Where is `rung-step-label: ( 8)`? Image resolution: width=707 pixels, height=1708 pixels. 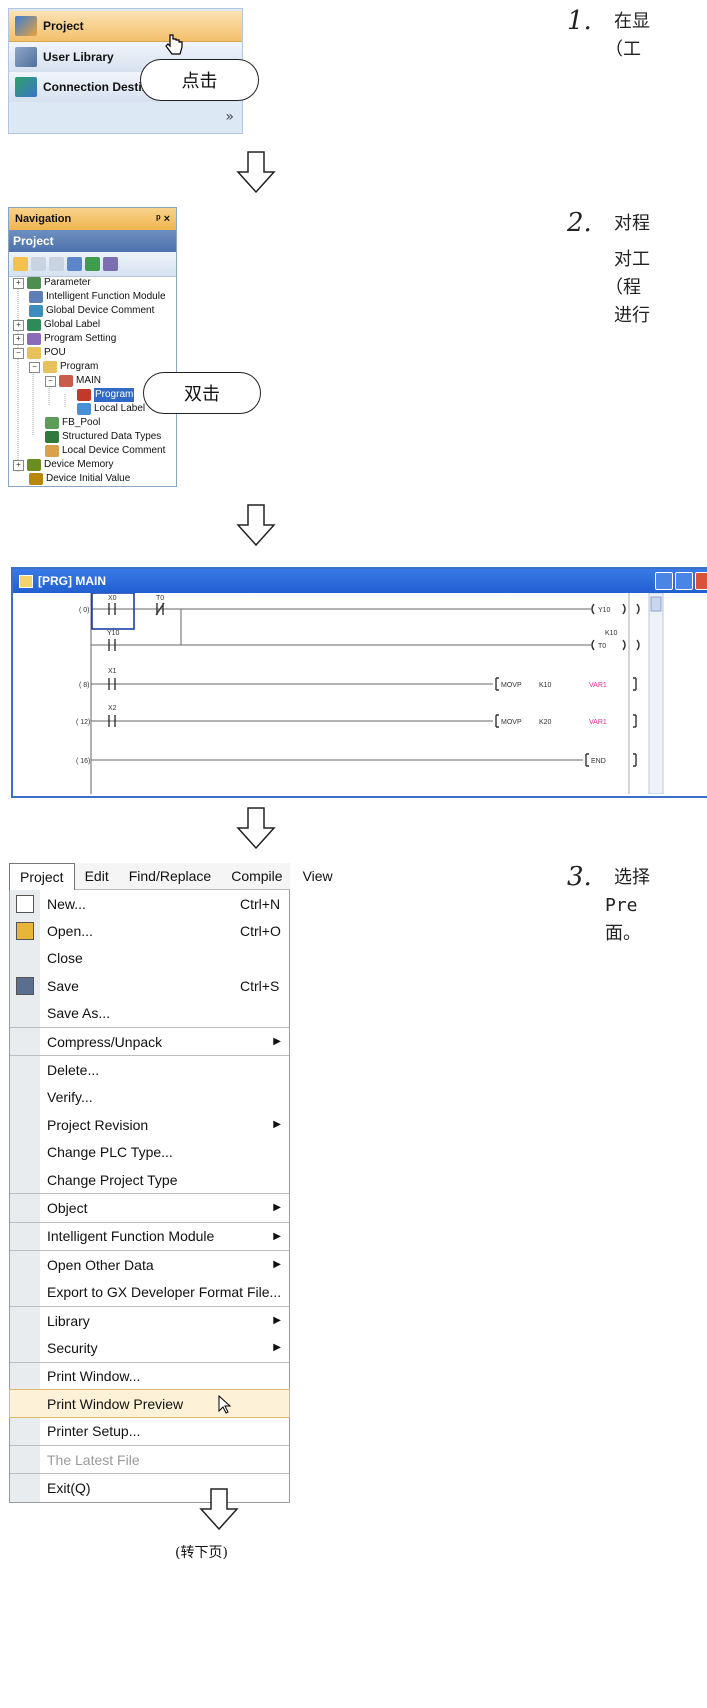 rung-step-label: ( 8) is located at coordinates (84, 685).